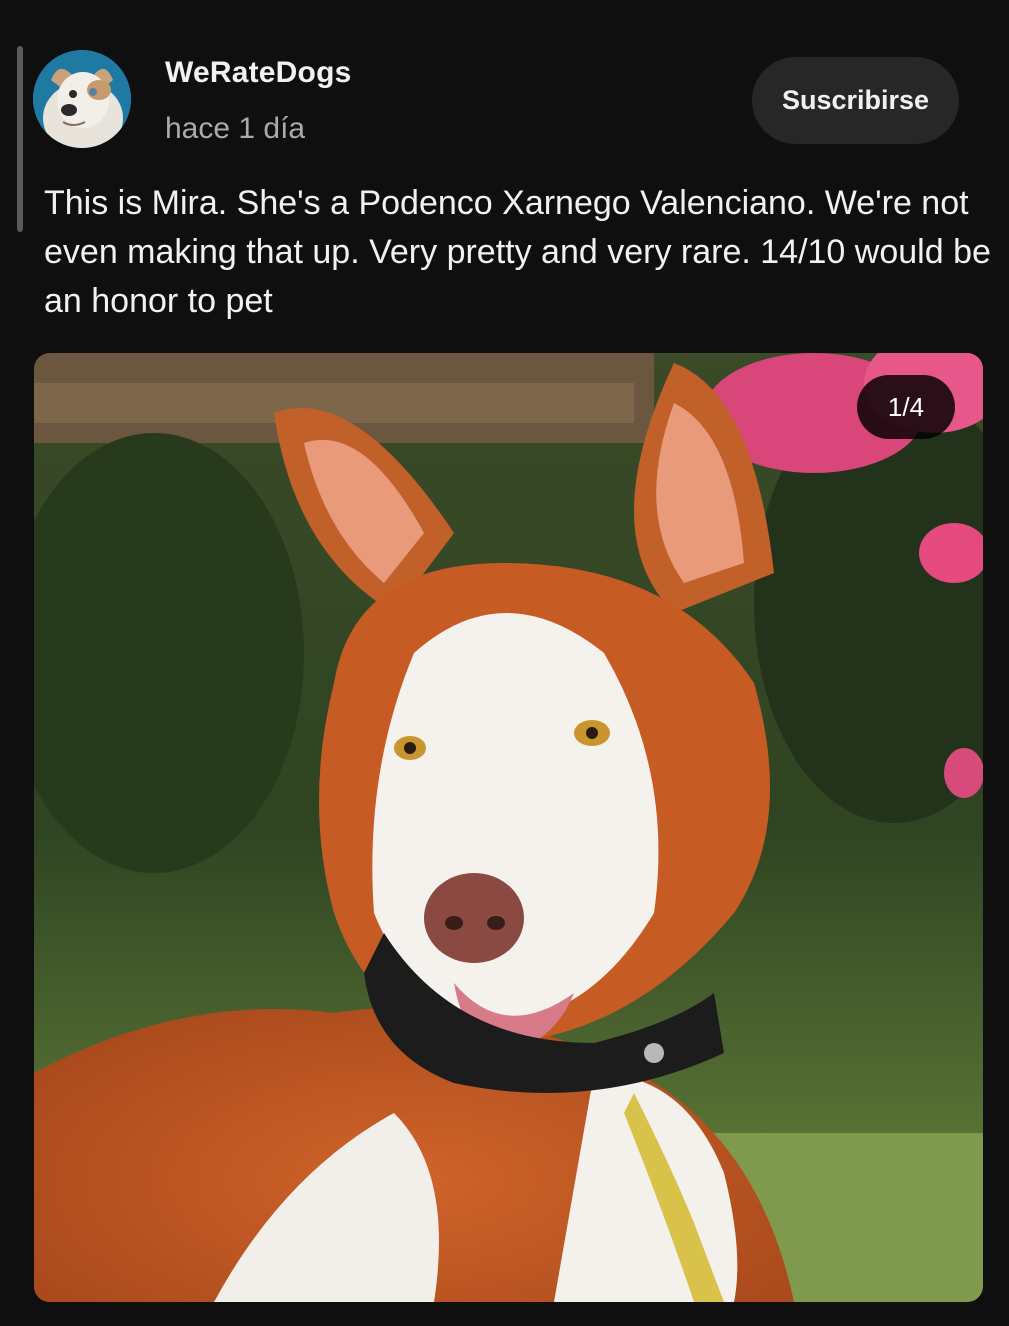 The image size is (1009, 1326). I want to click on channel-avatar, so click(82, 99).